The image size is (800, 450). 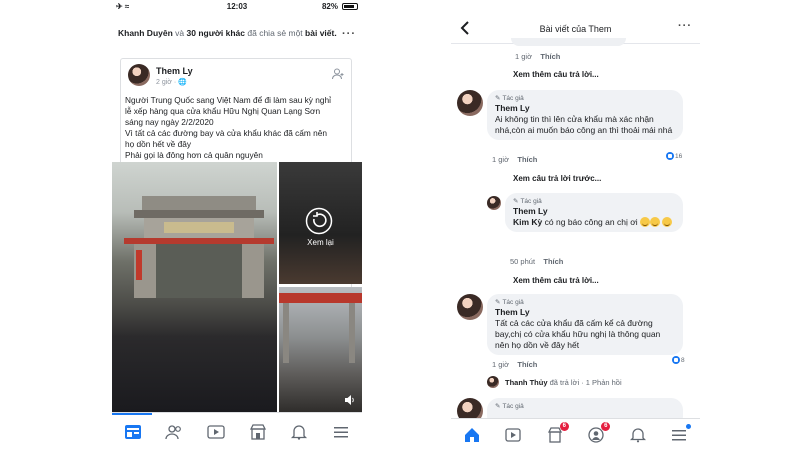 I want to click on share-action: đã chia sẻ một, so click(x=275, y=33).